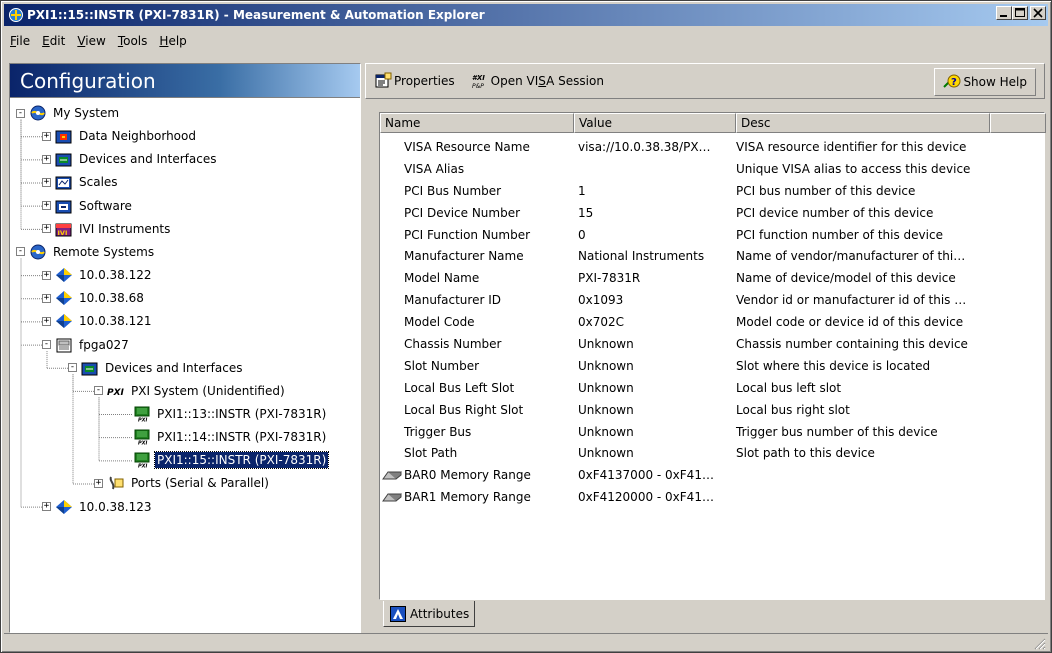 Image resolution: width=1052 pixels, height=653 pixels. I want to click on properties-label: Properties, so click(424, 81).